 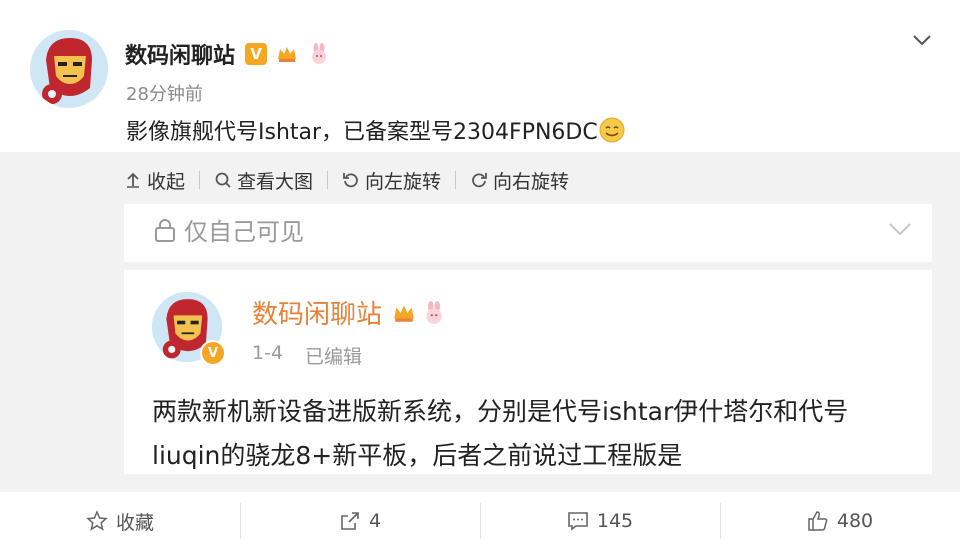 I want to click on thumbs-up-icon, so click(x=818, y=521).